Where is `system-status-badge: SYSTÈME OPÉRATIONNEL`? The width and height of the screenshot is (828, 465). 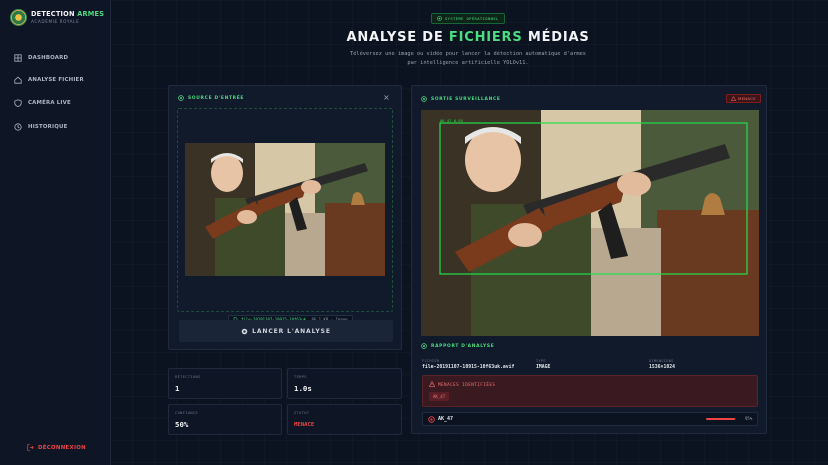
system-status-badge: SYSTÈME OPÉRATIONNEL is located at coordinates (468, 18).